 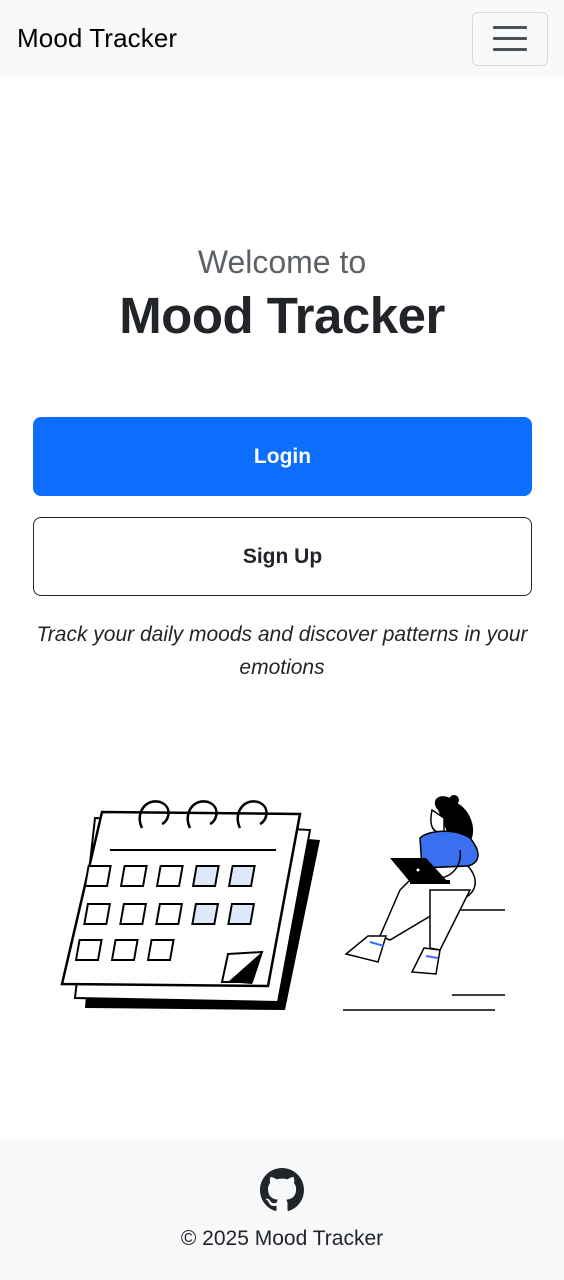 What do you see at coordinates (282, 456) in the screenshot?
I see `login-button: Login` at bounding box center [282, 456].